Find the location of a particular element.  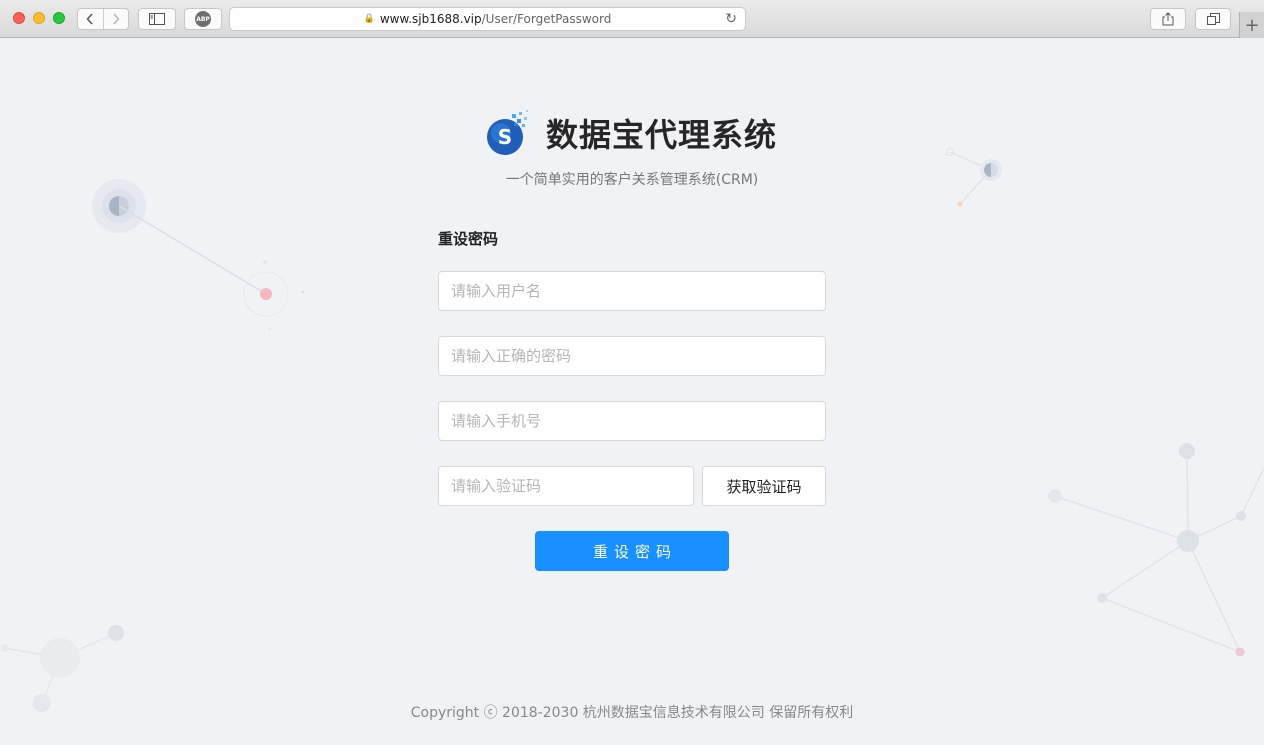

phone-input is located at coordinates (632, 421).